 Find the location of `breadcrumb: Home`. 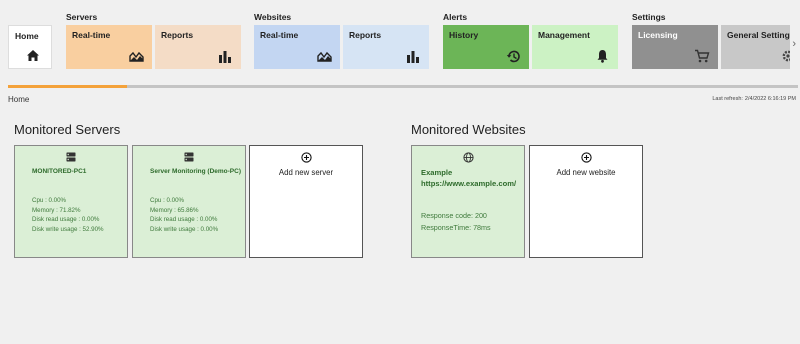

breadcrumb: Home is located at coordinates (19, 99).